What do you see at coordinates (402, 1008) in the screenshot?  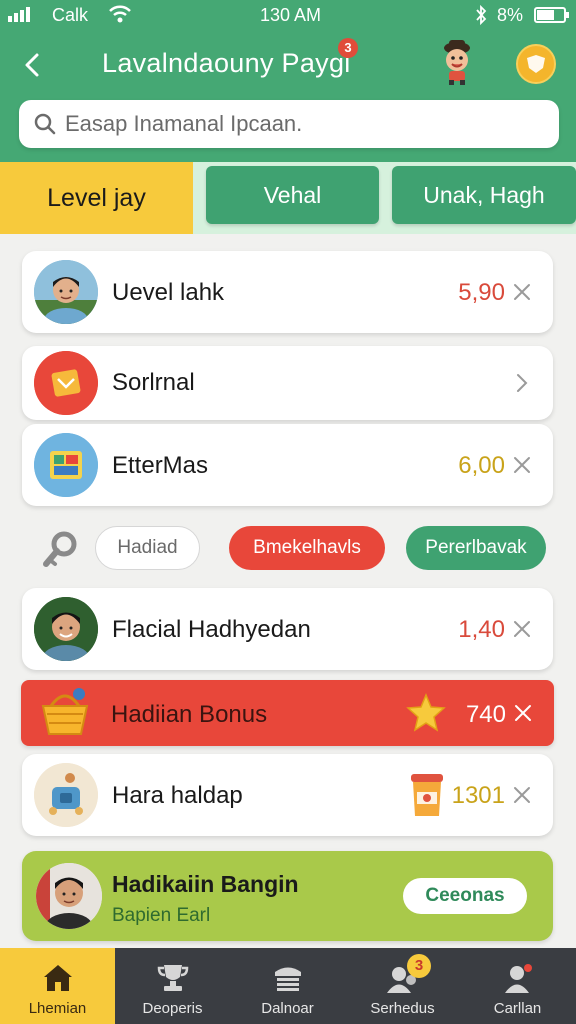 I see `nav-item-label: Serhedus` at bounding box center [402, 1008].